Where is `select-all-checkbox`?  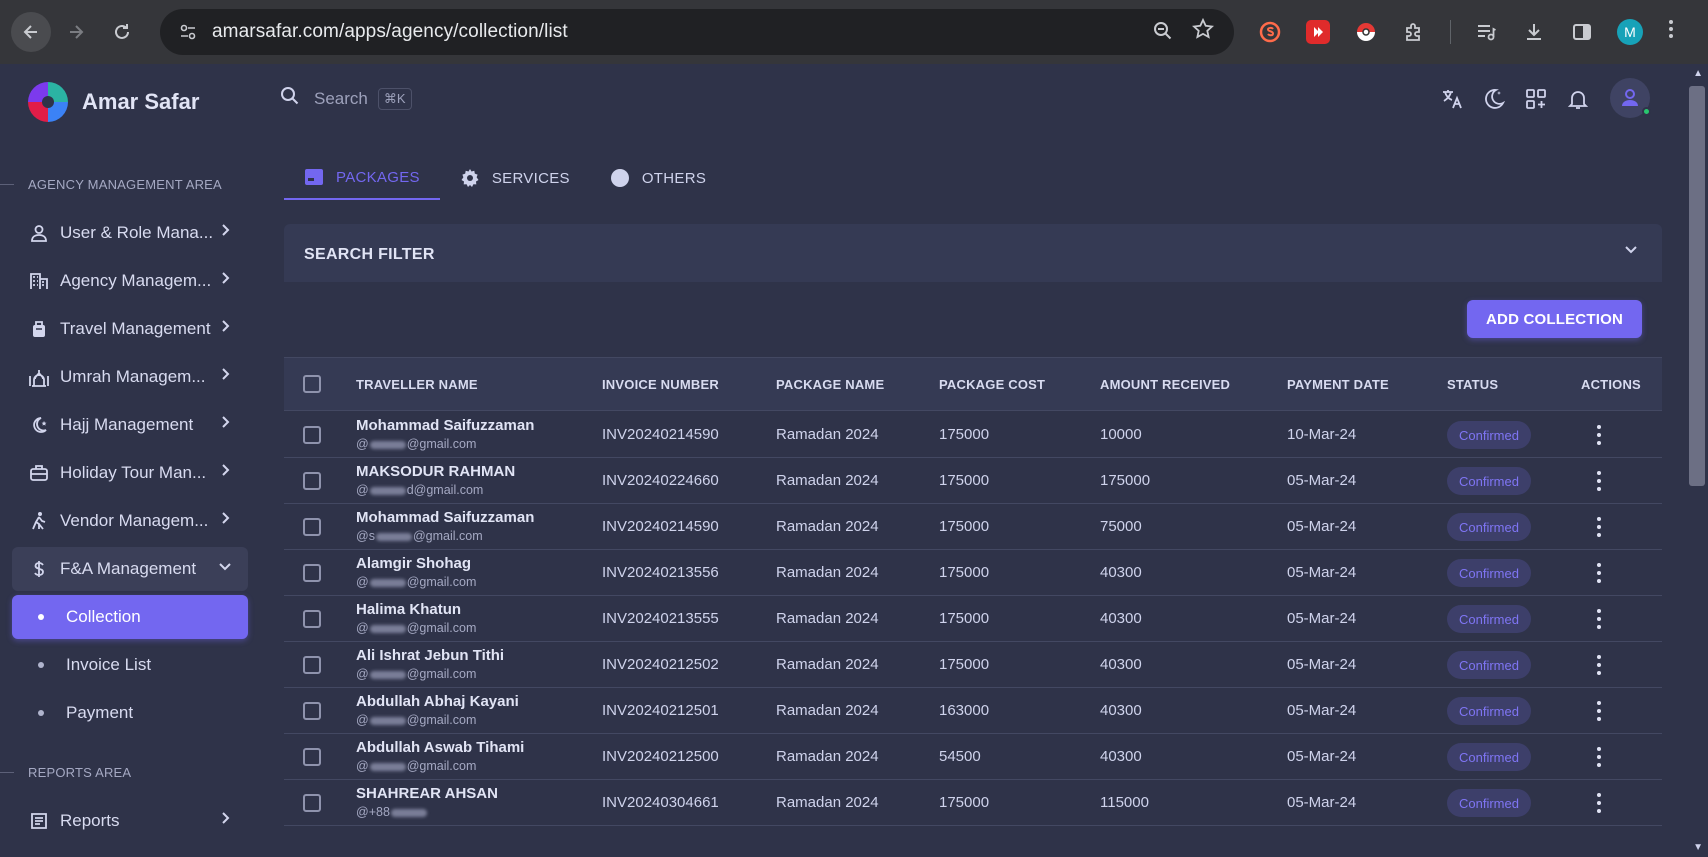 select-all-checkbox is located at coordinates (312, 384).